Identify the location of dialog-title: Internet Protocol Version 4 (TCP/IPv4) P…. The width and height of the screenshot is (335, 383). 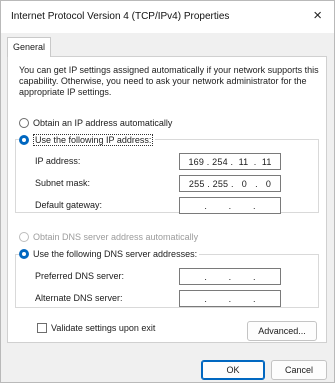
(120, 16).